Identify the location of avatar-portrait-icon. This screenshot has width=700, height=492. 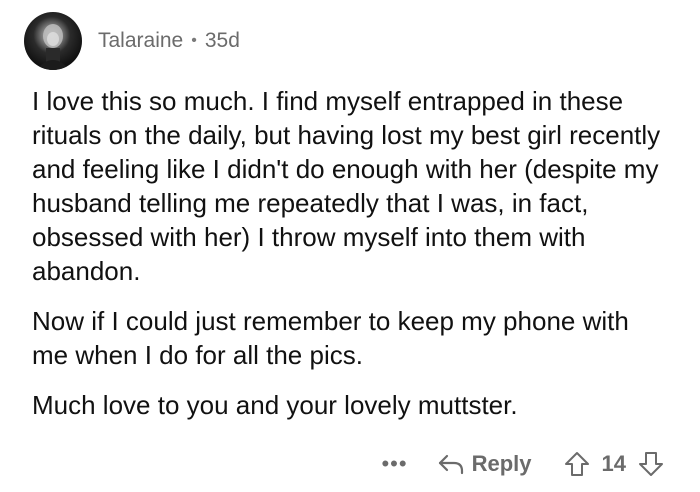
(53, 47).